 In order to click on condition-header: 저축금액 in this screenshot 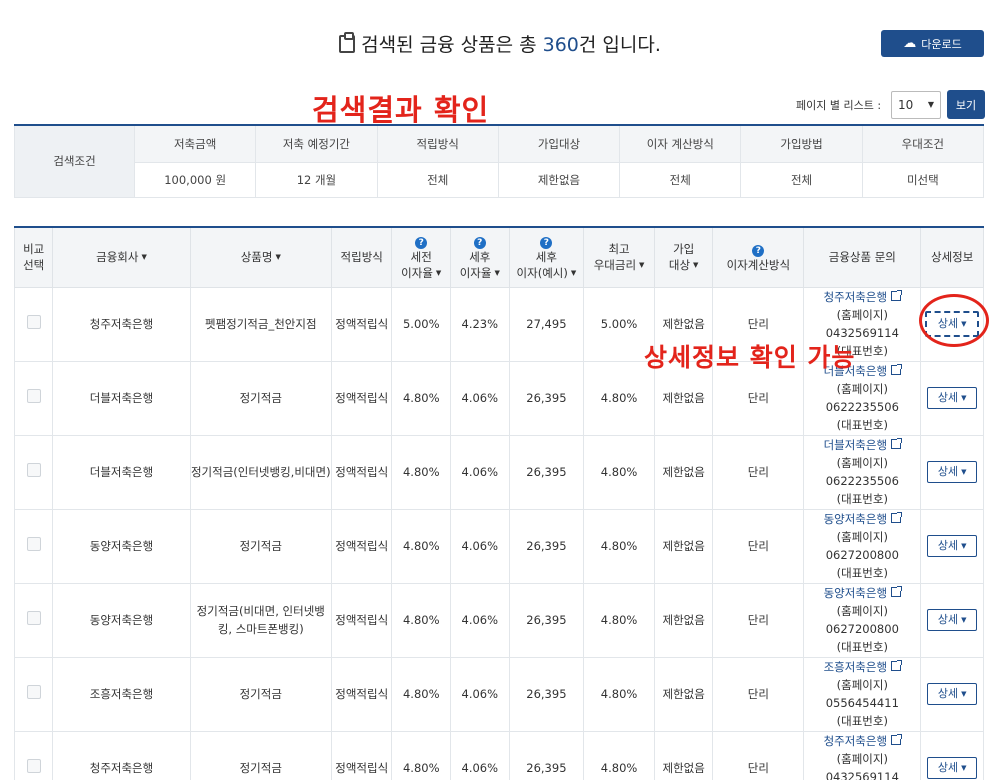, I will do `click(195, 143)`.